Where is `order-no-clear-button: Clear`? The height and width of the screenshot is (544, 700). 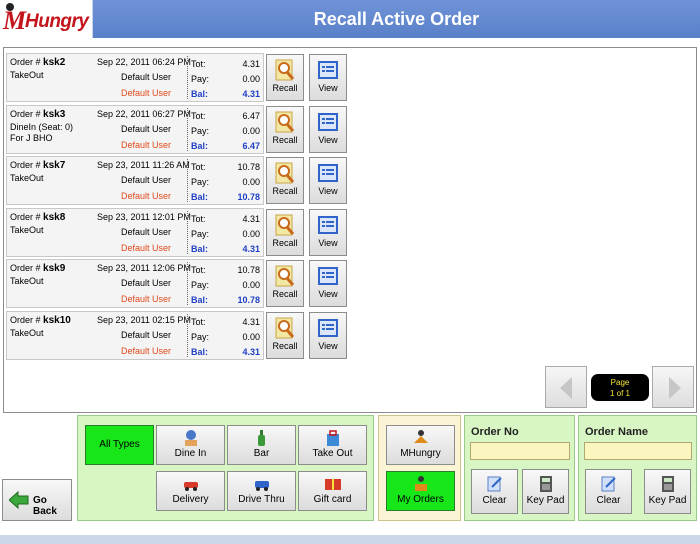 order-no-clear-button: Clear is located at coordinates (494, 491).